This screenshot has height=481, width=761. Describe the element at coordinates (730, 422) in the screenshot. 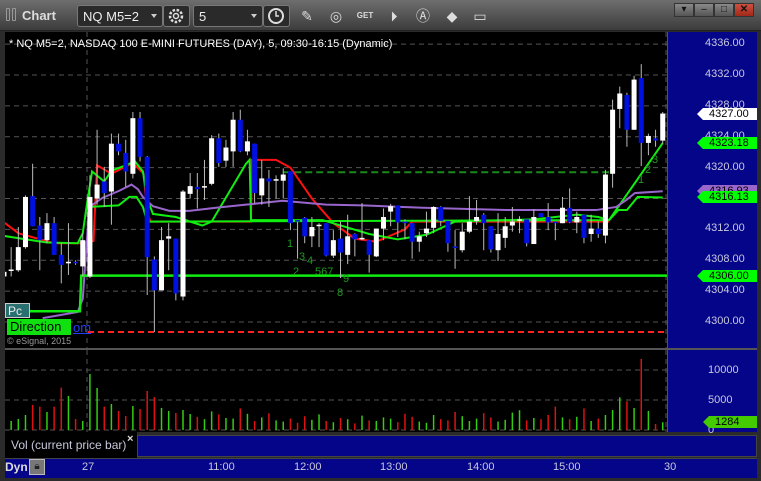

I see `volume-tag: 1284` at that location.